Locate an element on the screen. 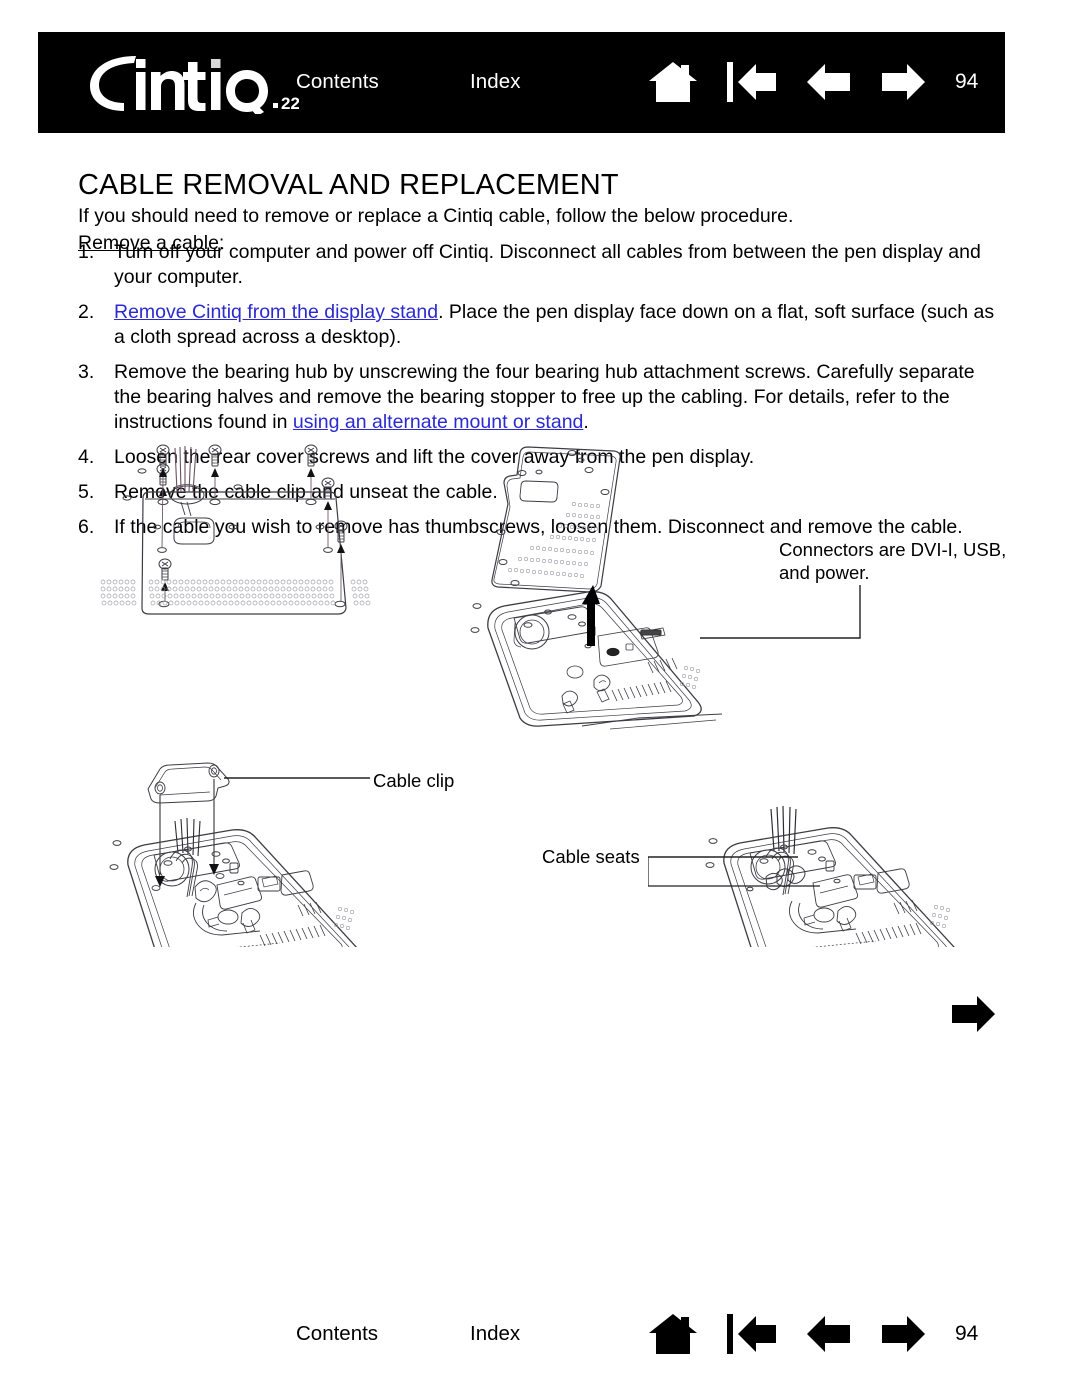 Image resolution: width=1080 pixels, height=1397 pixels. step-text-after-link: . is located at coordinates (586, 422).